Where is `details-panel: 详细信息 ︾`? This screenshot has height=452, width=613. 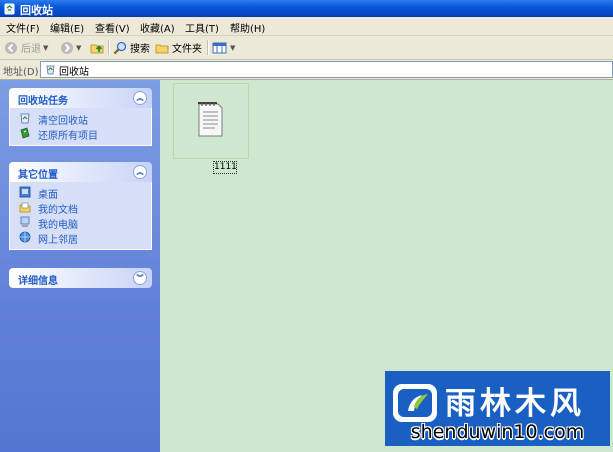
details-panel: 详细信息 ︾ is located at coordinates (80, 278).